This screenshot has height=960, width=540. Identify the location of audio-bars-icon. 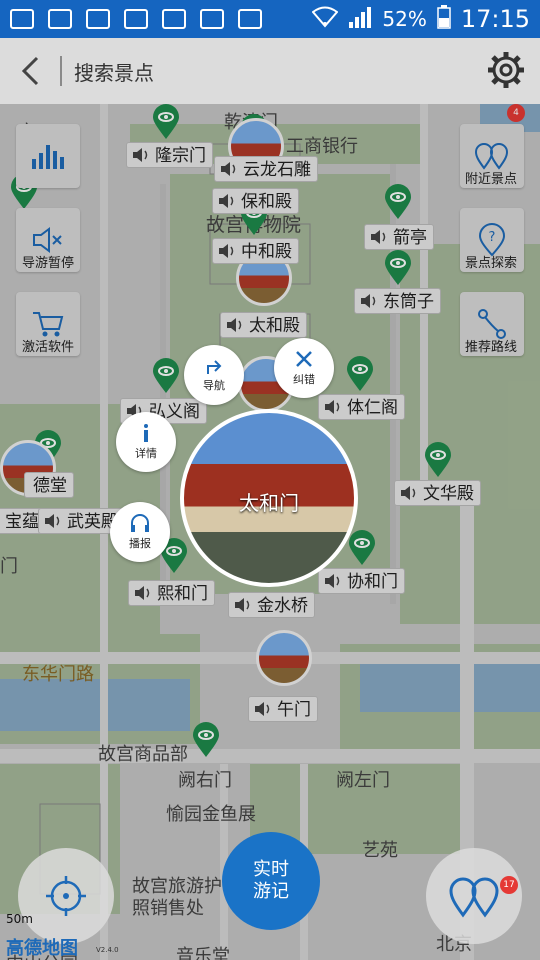
(48, 157).